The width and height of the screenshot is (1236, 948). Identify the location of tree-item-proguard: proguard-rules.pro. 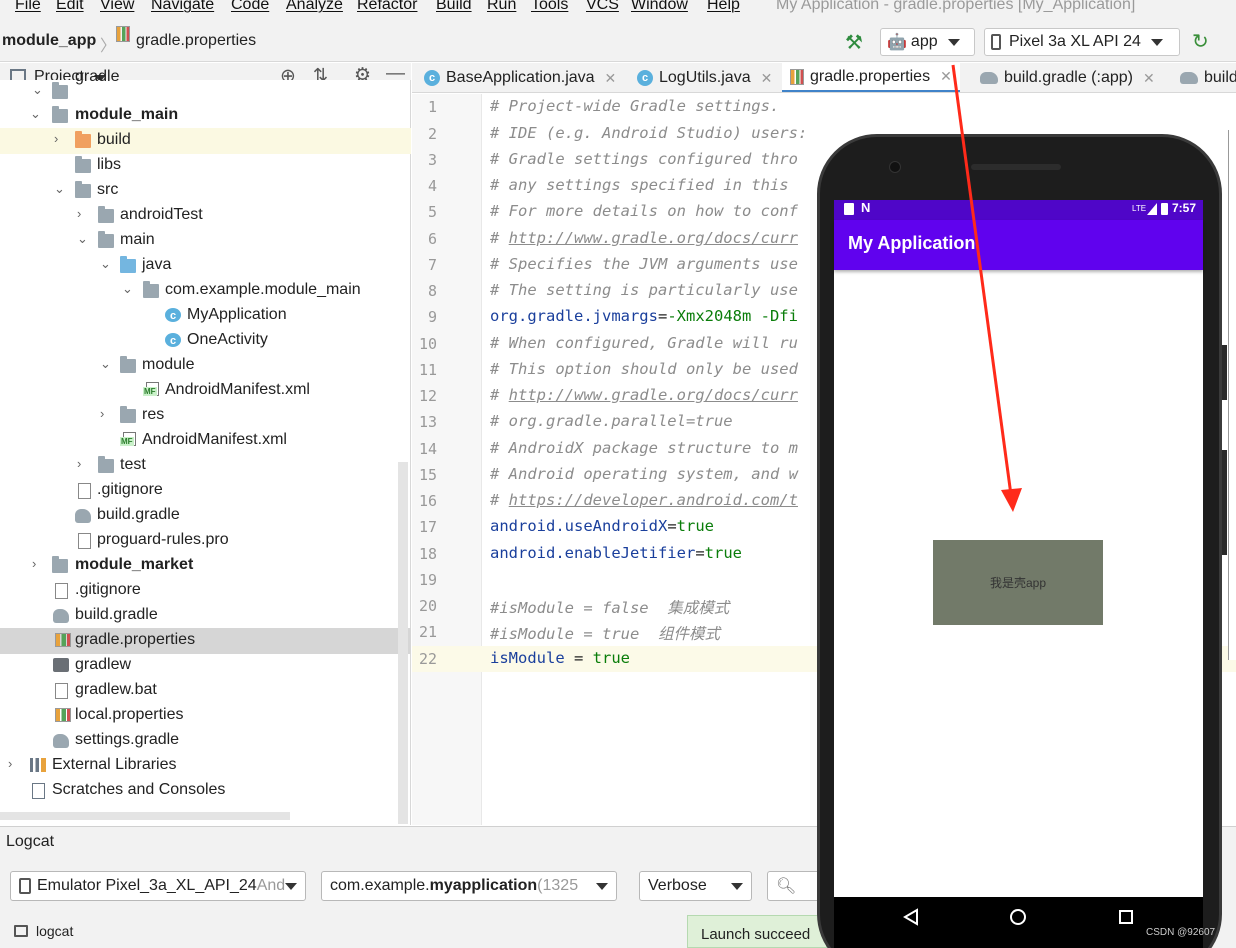
(199, 541).